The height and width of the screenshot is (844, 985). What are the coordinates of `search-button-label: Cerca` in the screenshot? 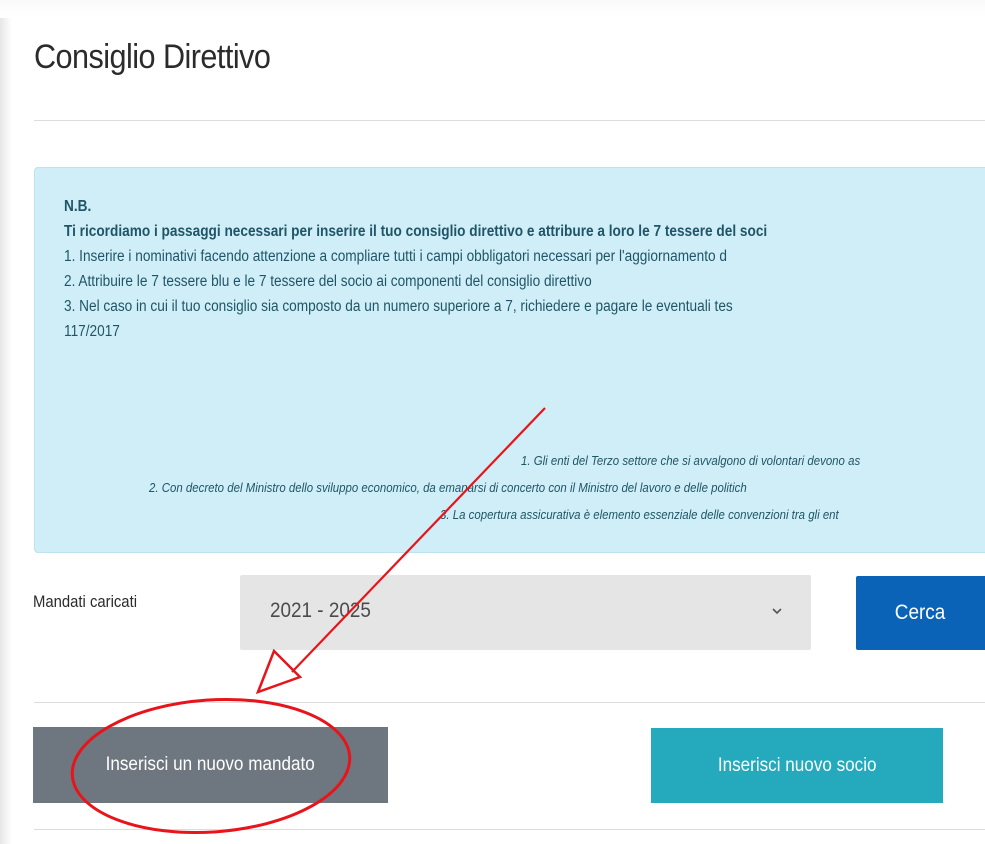 It's located at (920, 612).